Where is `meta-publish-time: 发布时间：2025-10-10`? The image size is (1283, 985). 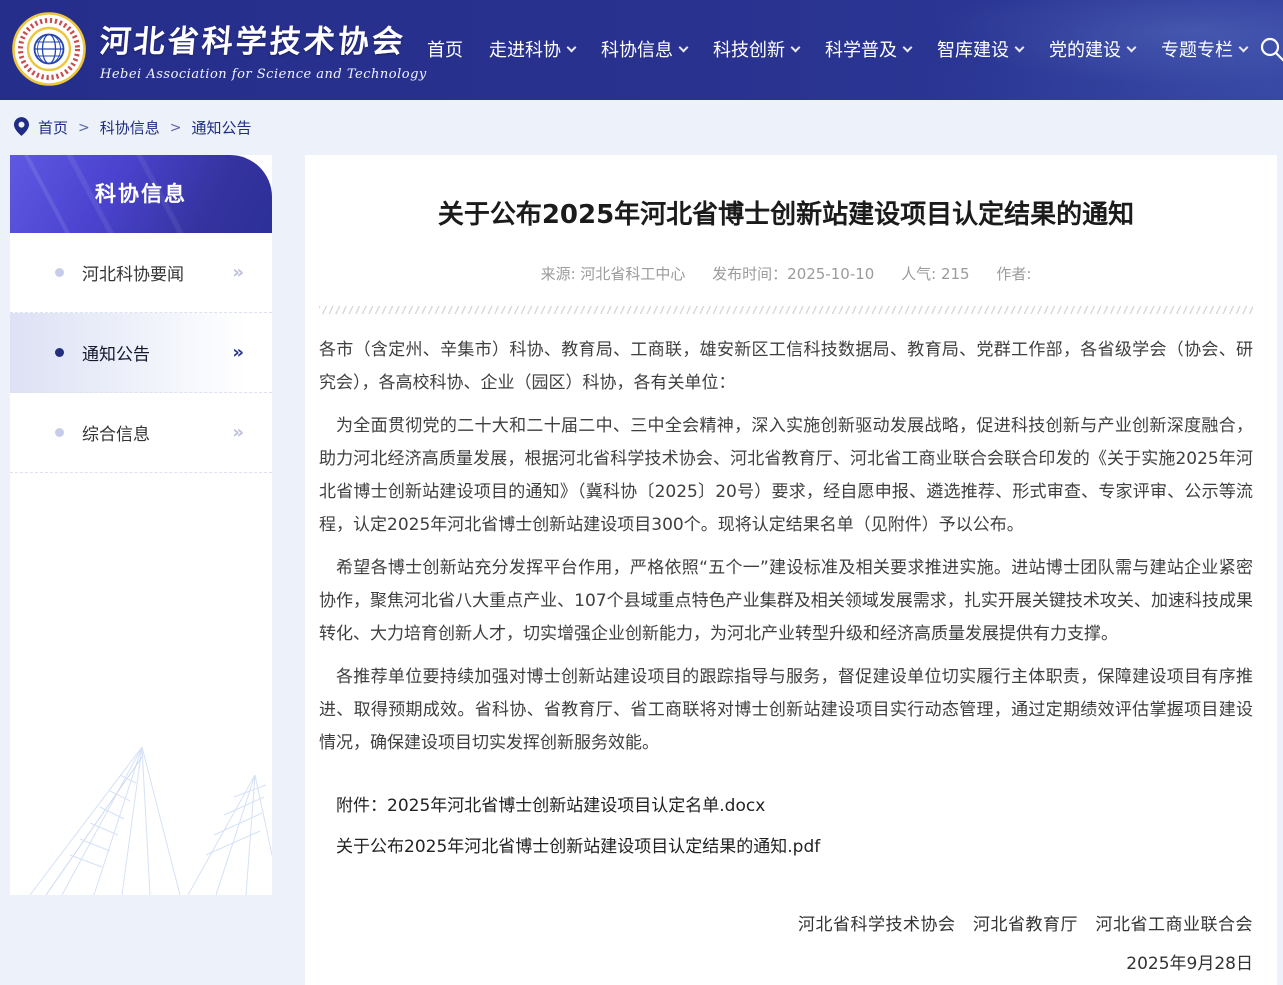 meta-publish-time: 发布时间：2025-10-10 is located at coordinates (793, 274).